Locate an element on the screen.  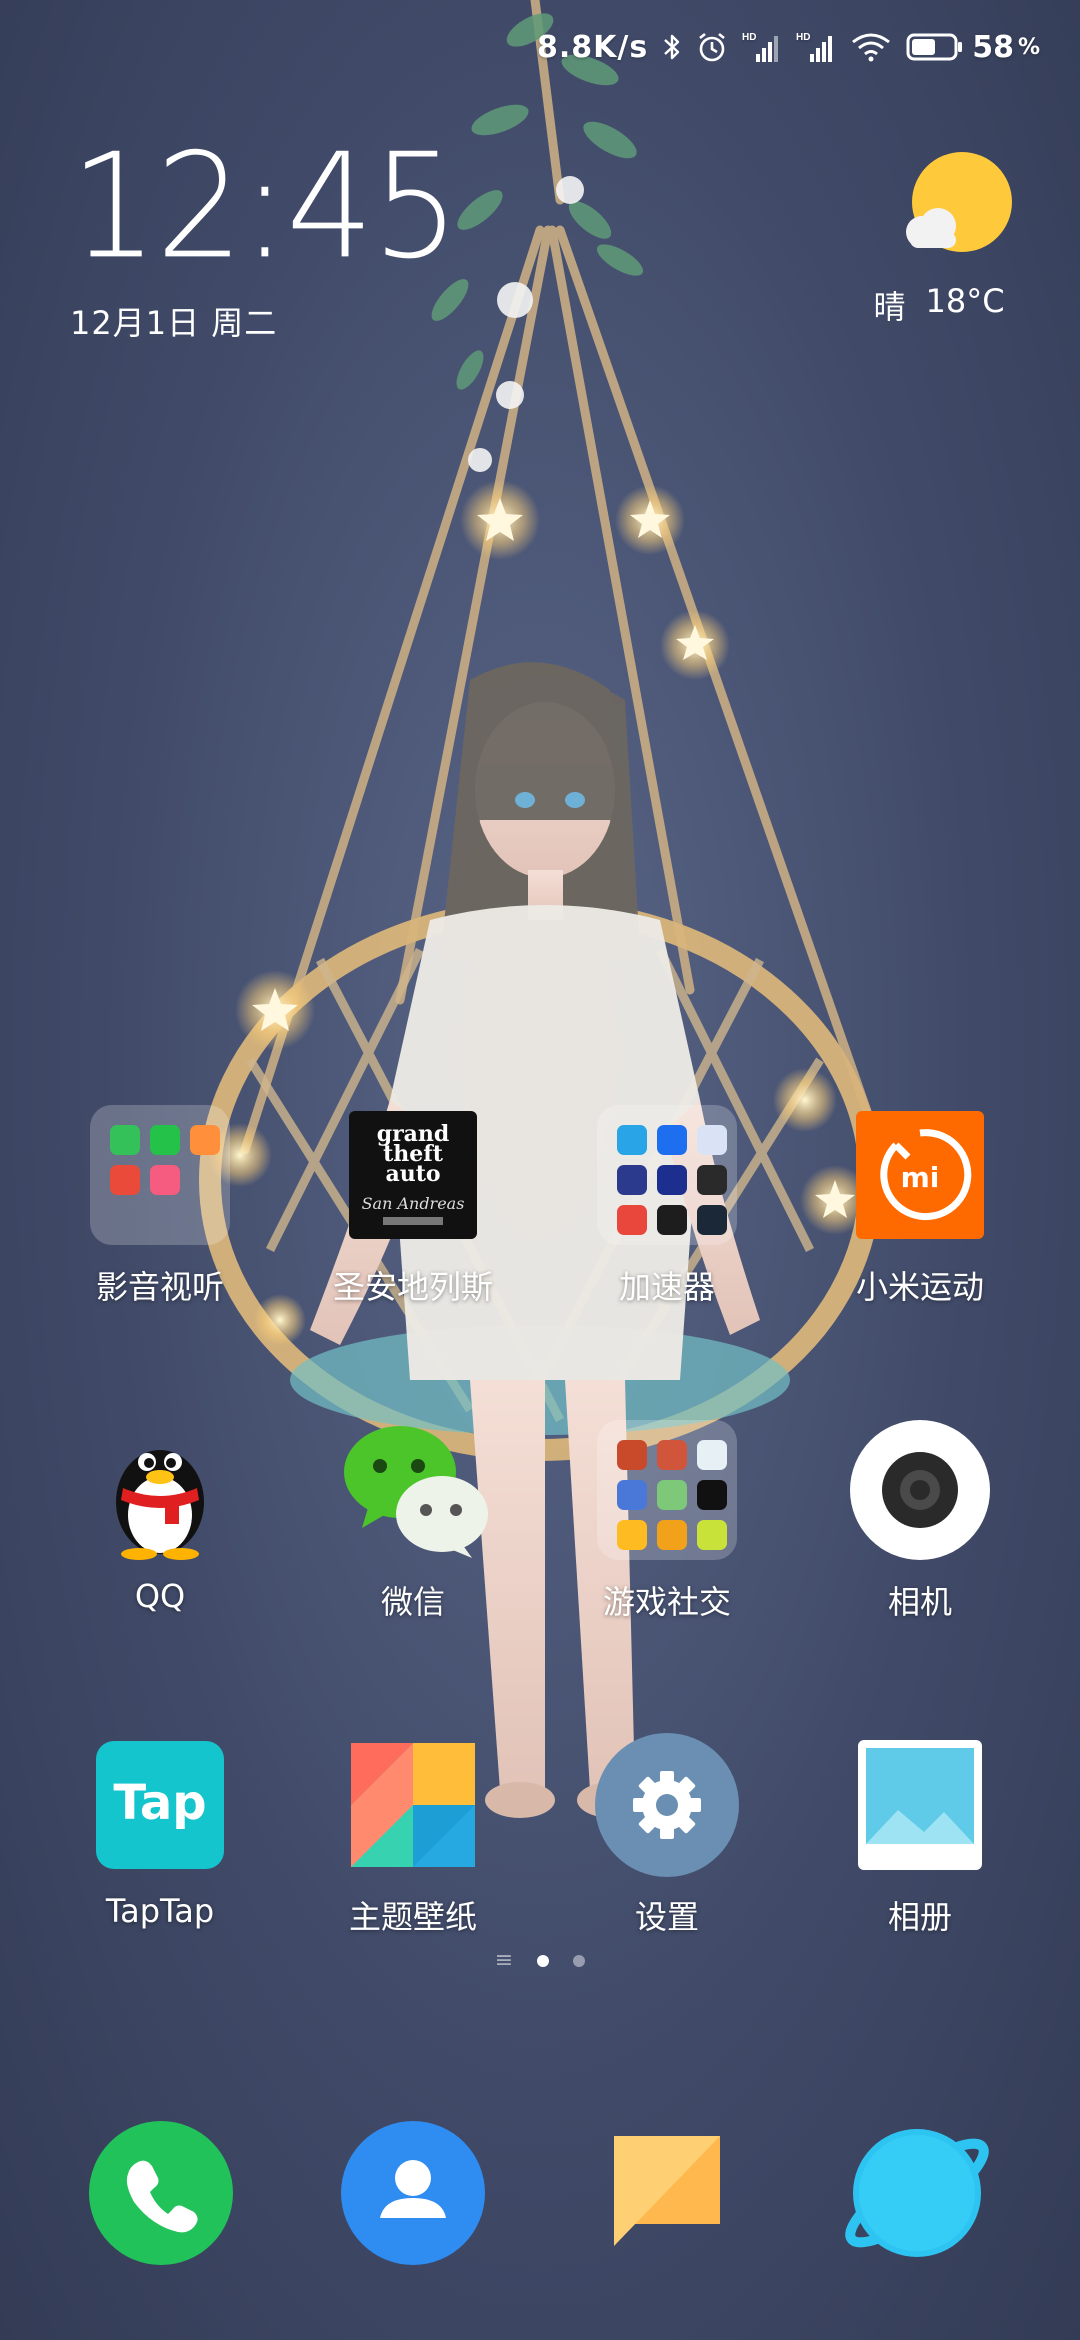
app-qq: QQ is located at coordinates (160, 1515).